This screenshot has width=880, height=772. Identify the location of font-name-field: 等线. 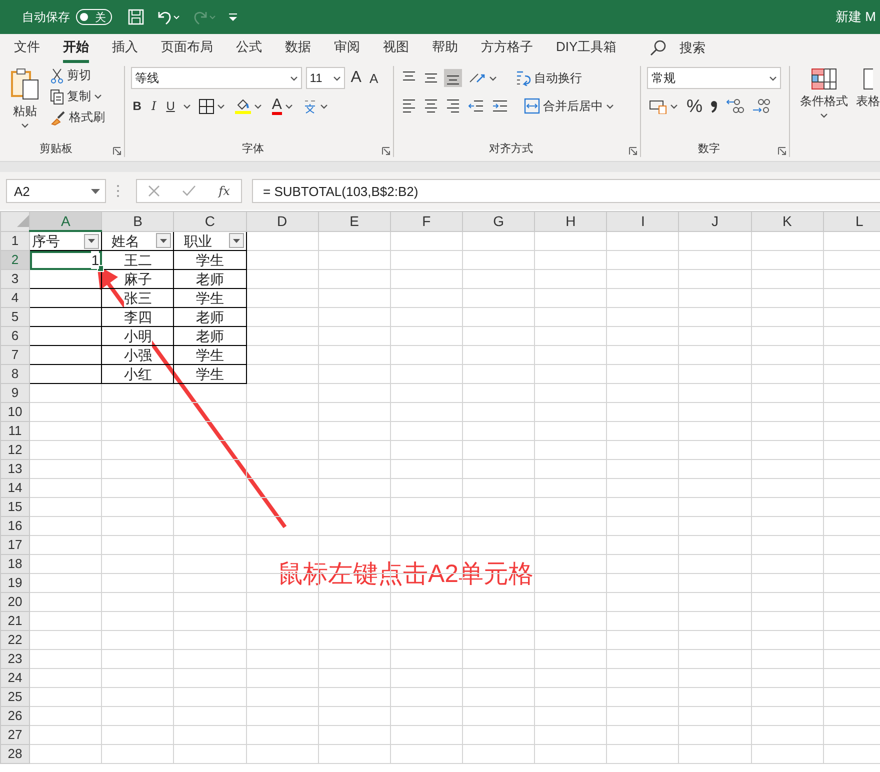
(216, 78).